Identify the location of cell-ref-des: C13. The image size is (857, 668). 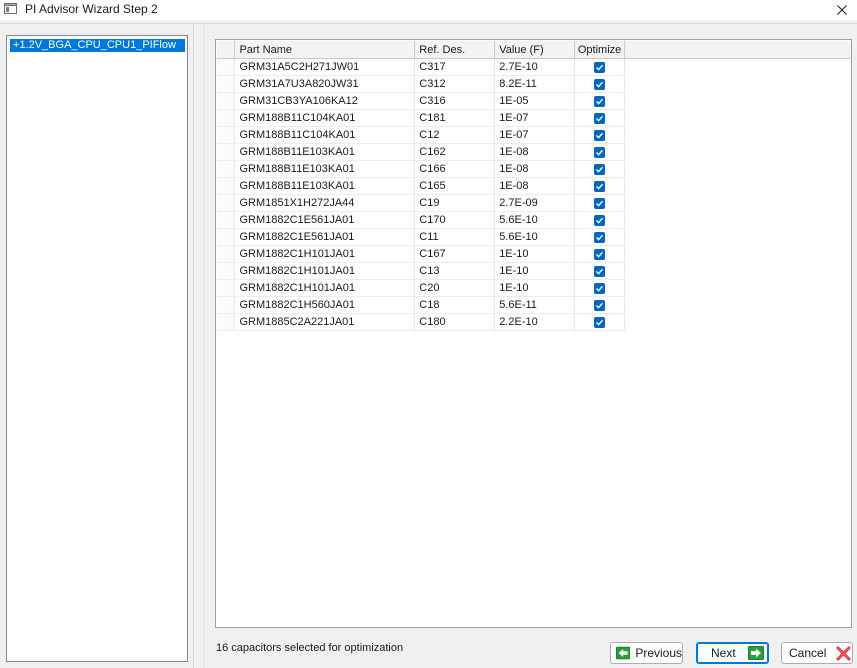
(455, 271).